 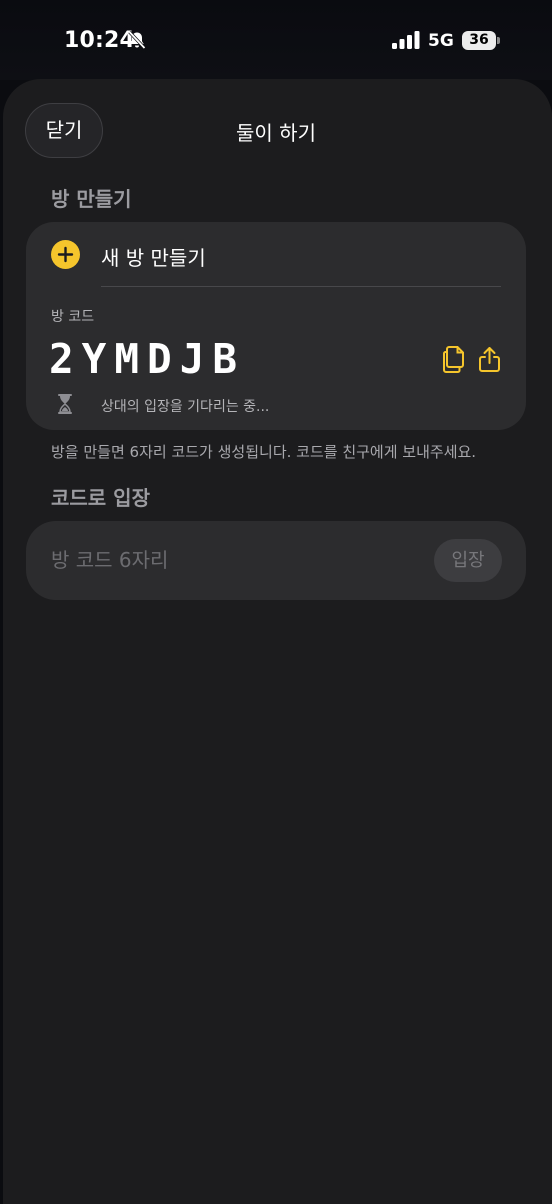 I want to click on cellular-signal-icon, so click(x=406, y=40).